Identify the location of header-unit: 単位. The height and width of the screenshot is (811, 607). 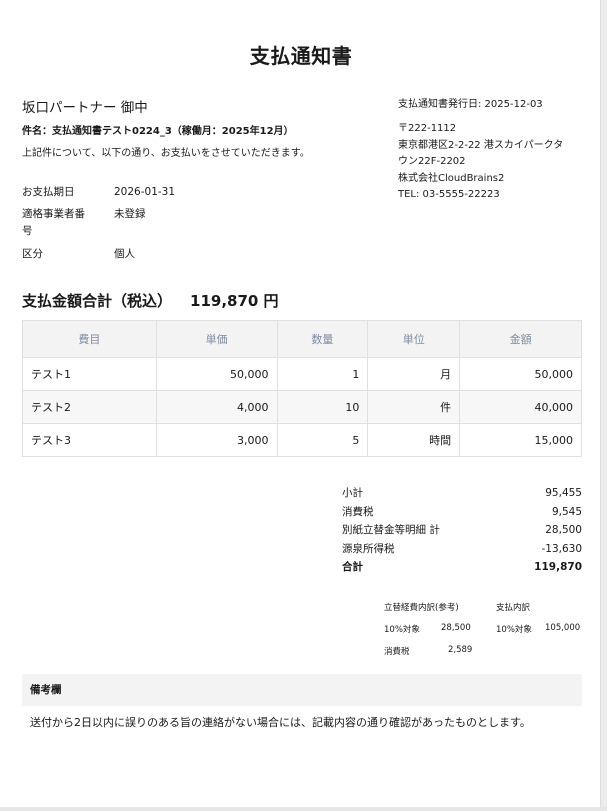
(414, 339).